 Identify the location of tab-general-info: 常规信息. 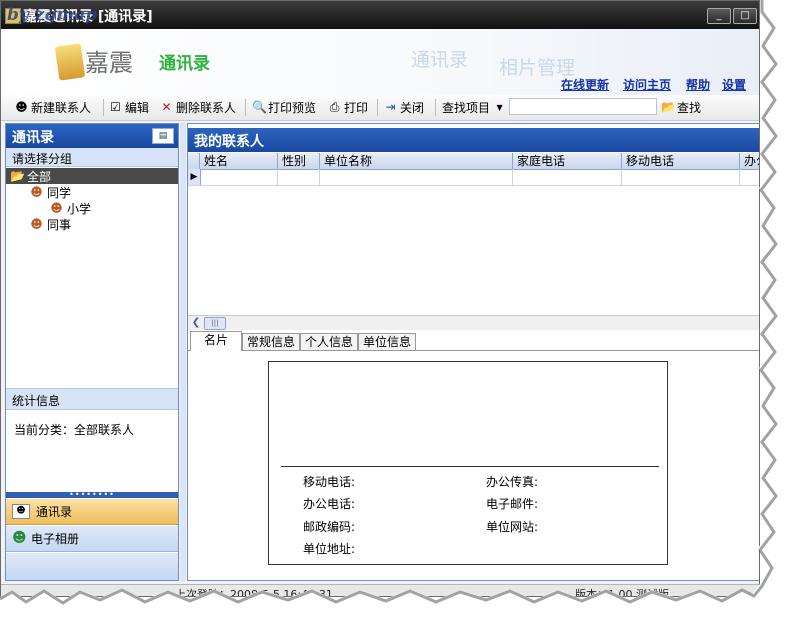
(271, 341).